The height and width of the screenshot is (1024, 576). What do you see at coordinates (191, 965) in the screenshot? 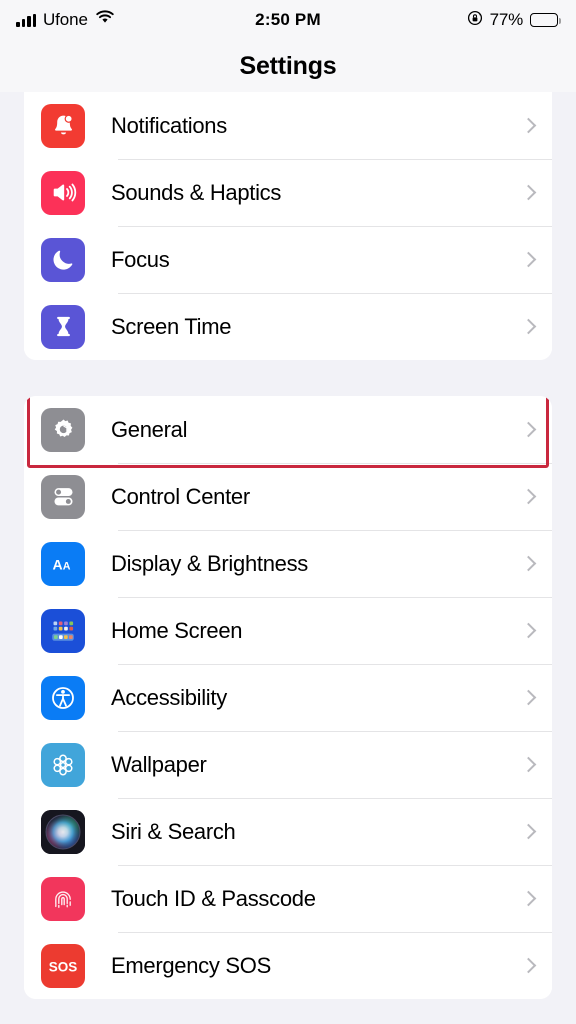
I see `settings-row-label: Emergency SOS` at bounding box center [191, 965].